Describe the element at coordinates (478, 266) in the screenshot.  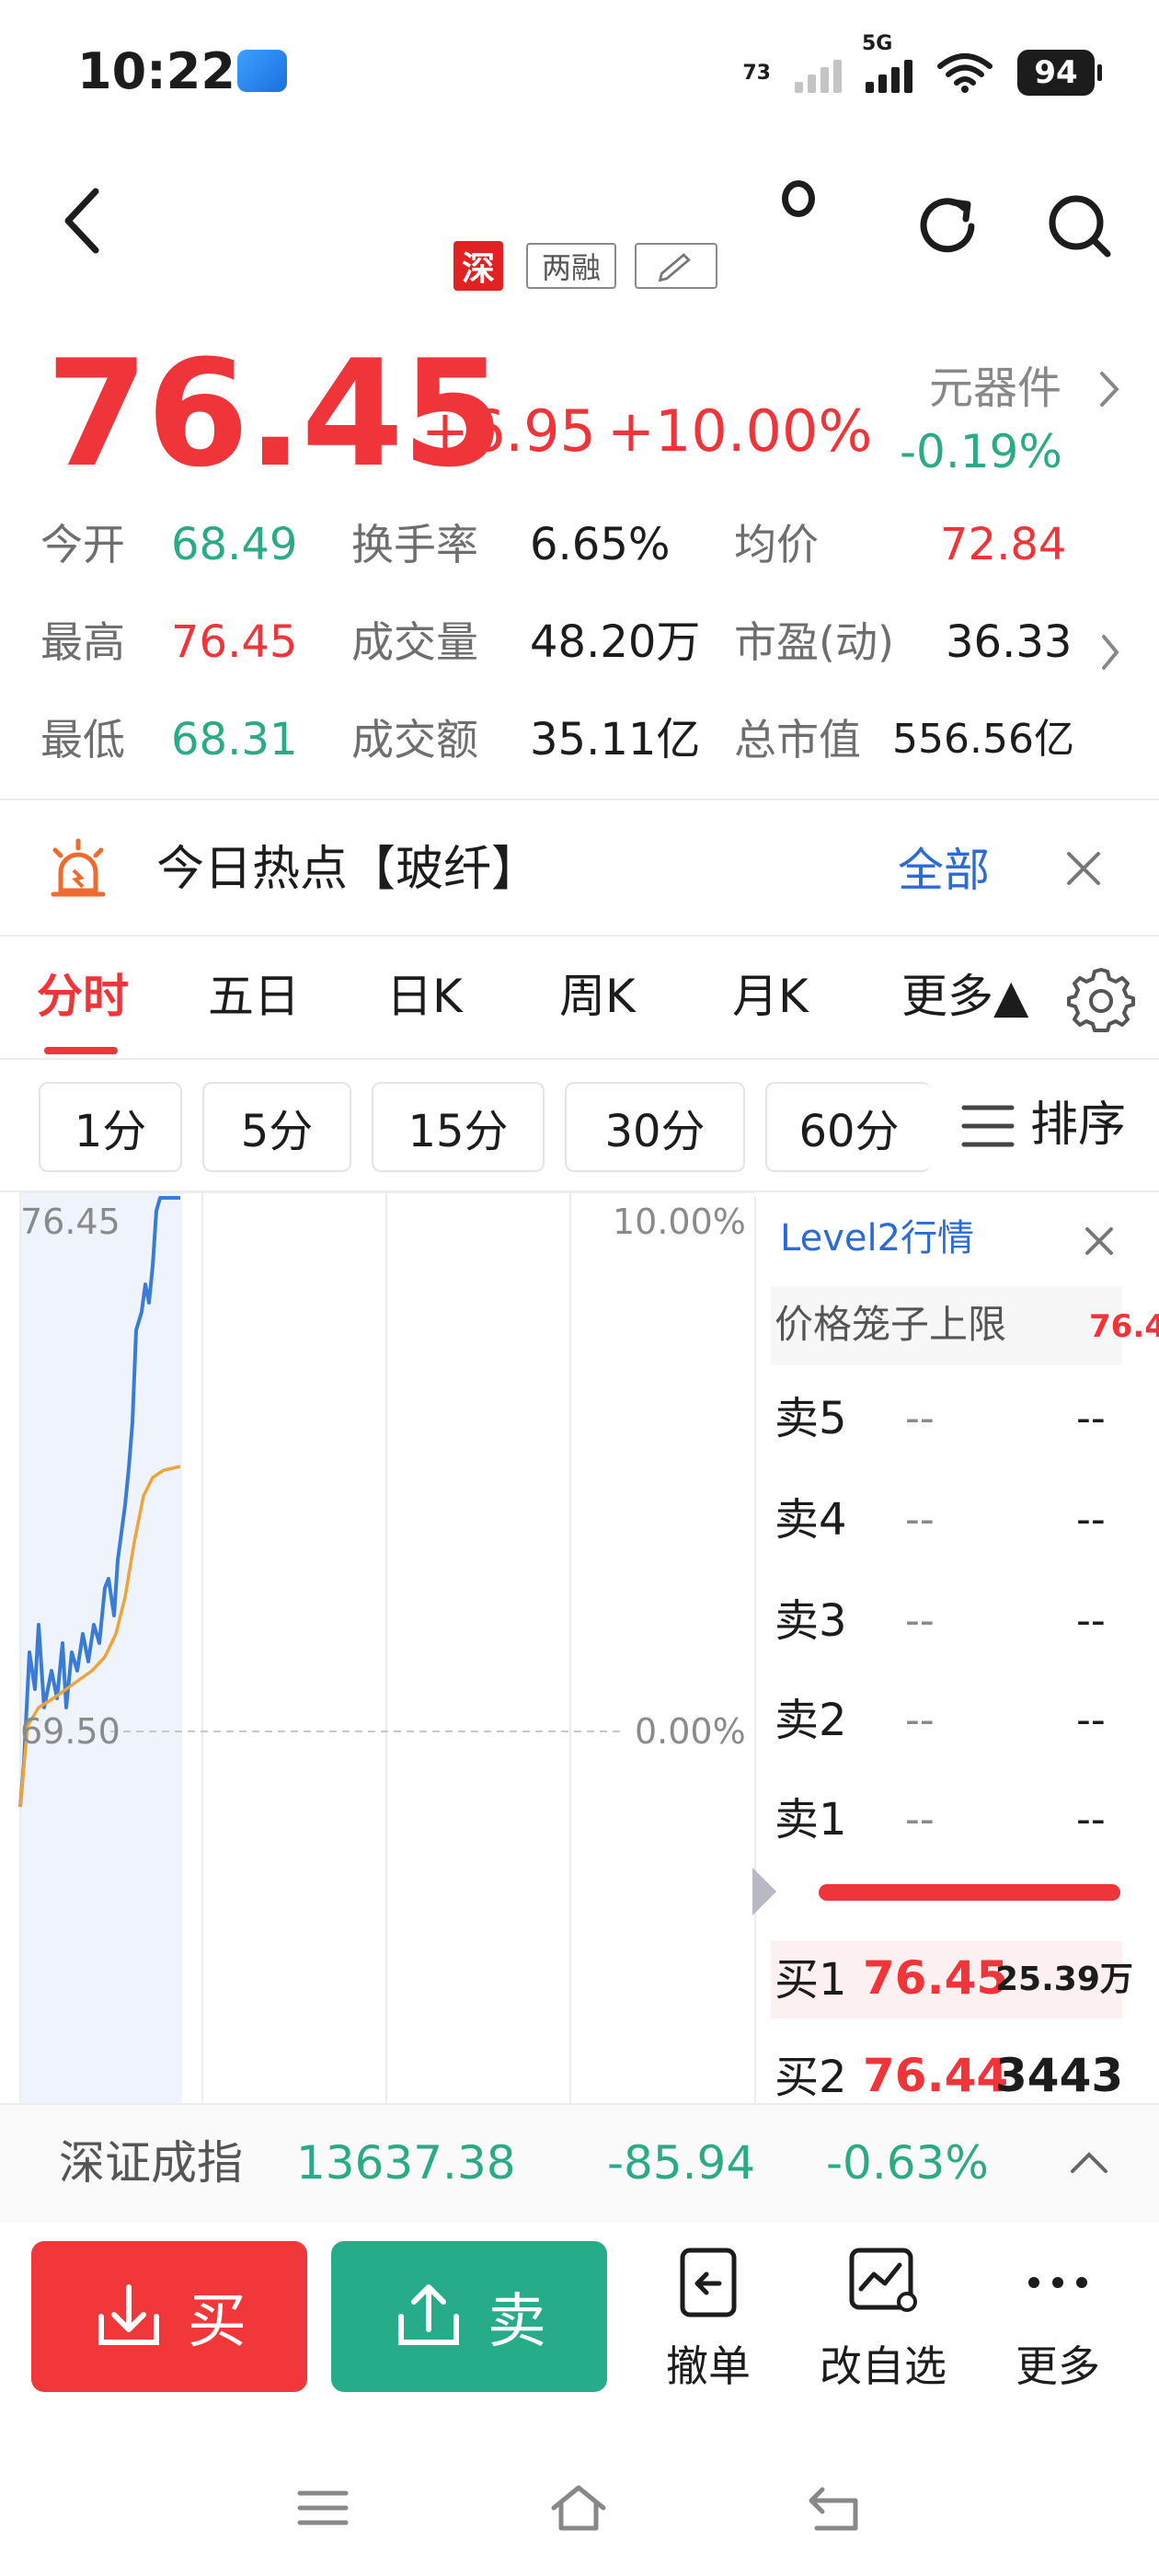
I see `market-badge: 深` at that location.